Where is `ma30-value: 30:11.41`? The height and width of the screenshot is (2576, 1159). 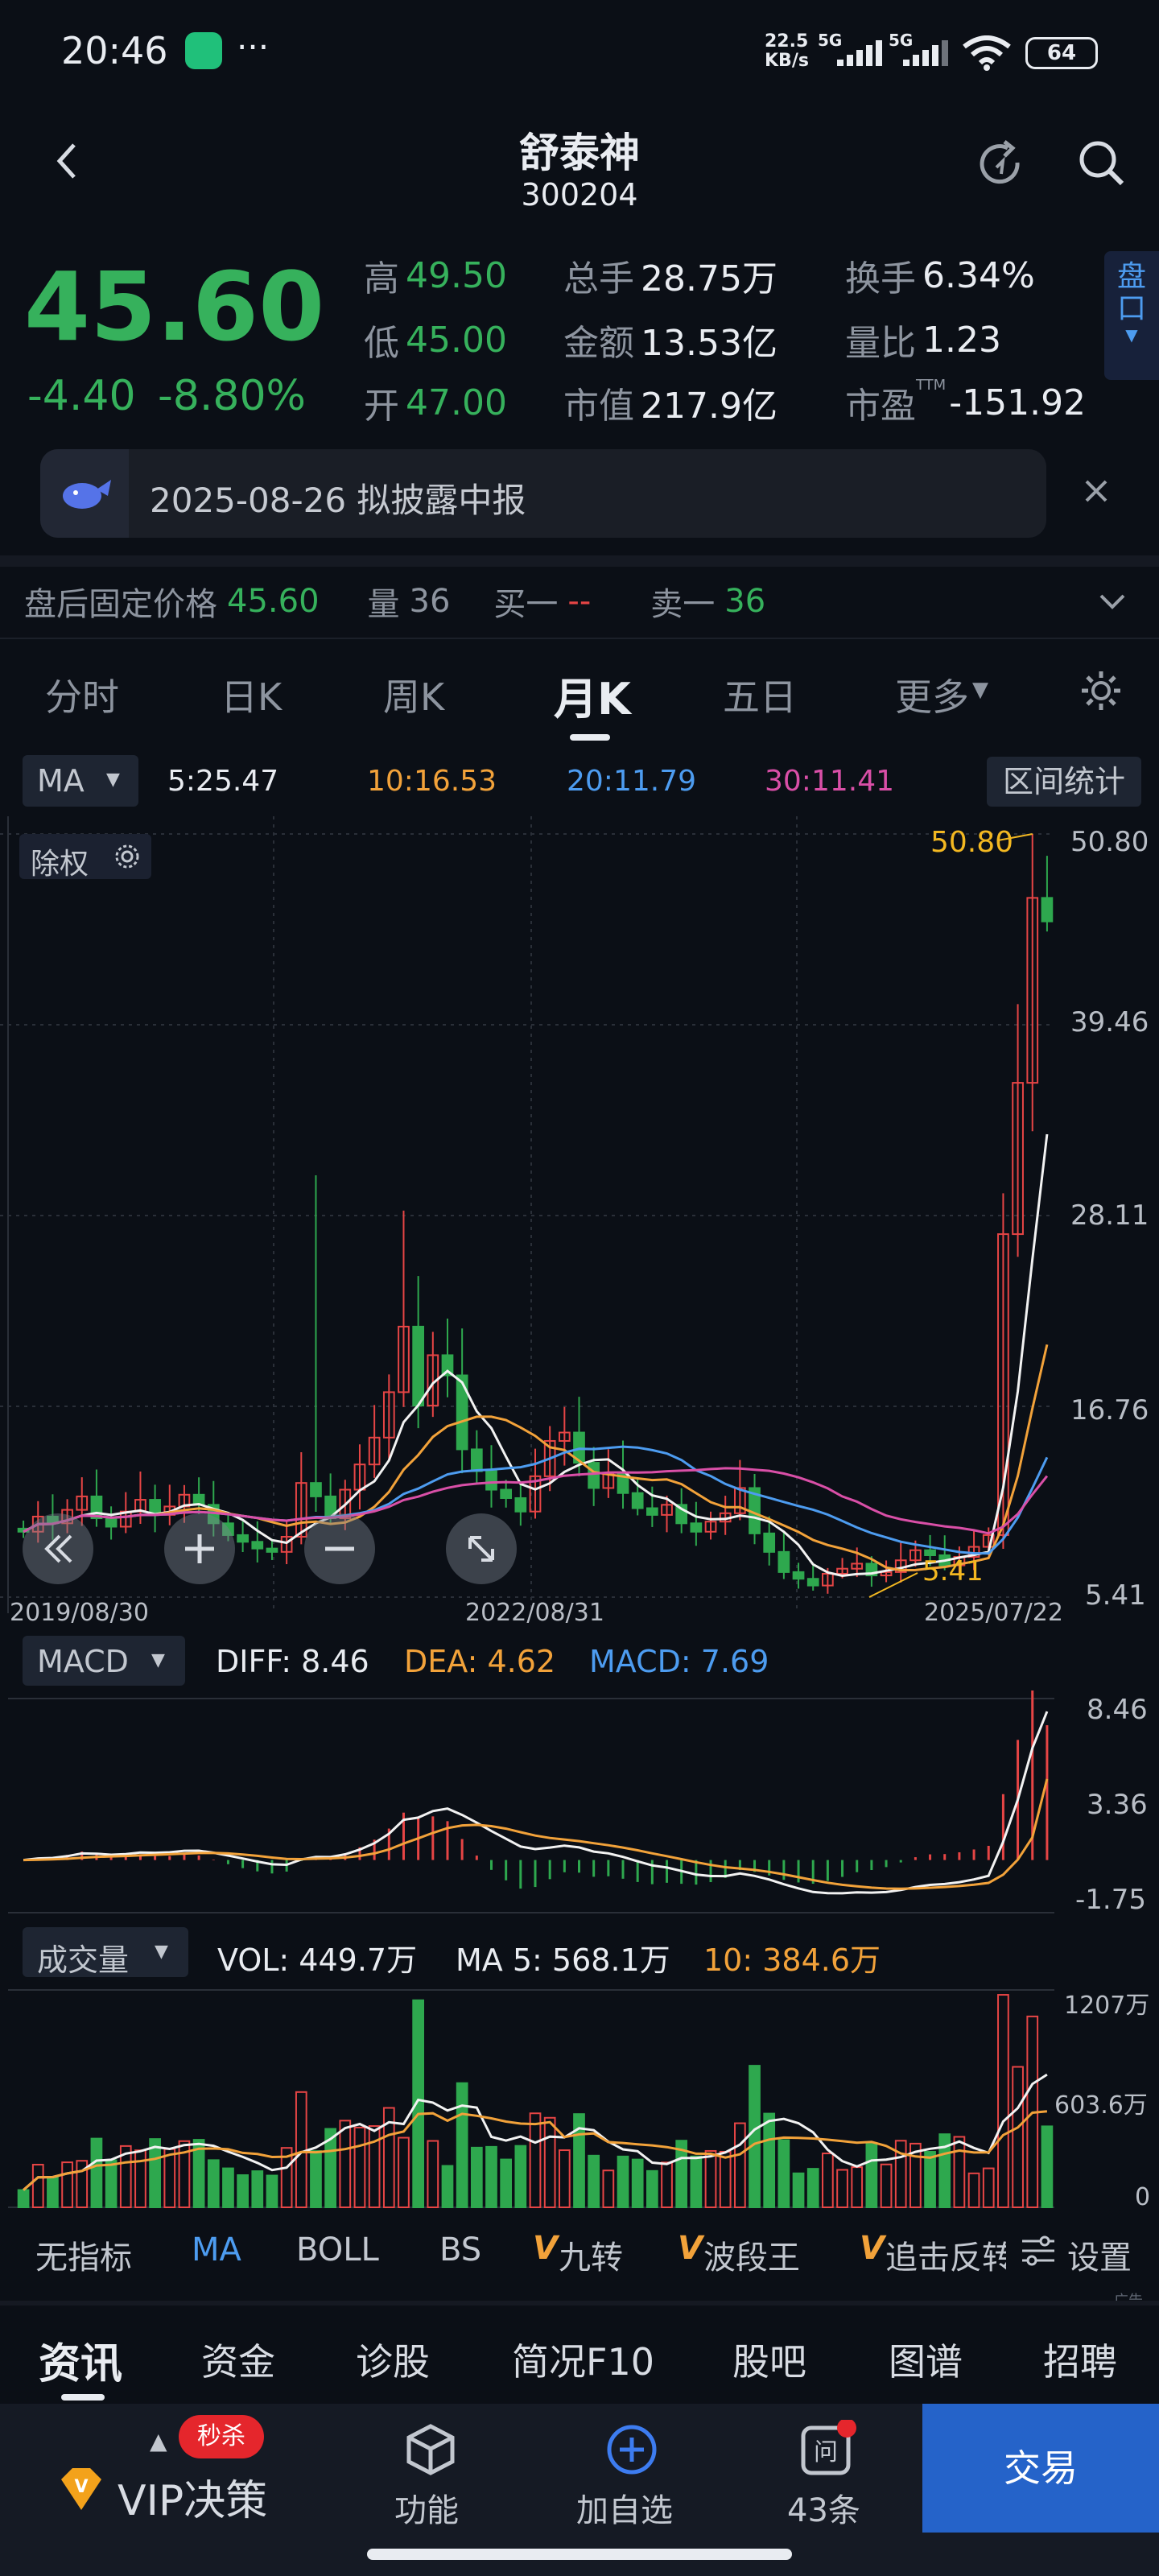 ma30-value: 30:11.41 is located at coordinates (829, 781).